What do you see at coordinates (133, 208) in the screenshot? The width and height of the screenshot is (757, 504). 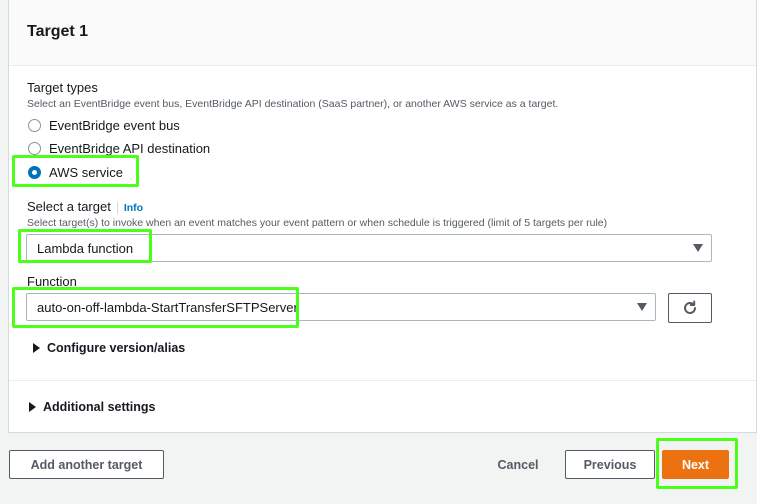 I see `info-link: Info` at bounding box center [133, 208].